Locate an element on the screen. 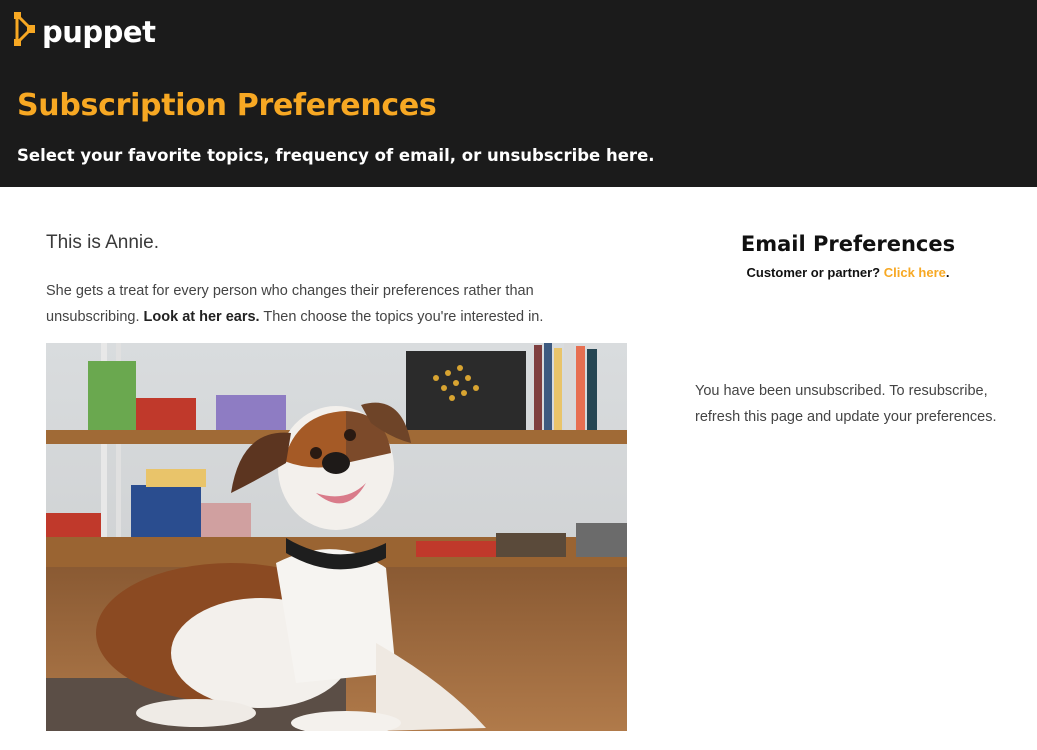 This screenshot has width=1037, height=750. customer-partner-suffix: . is located at coordinates (947, 272).